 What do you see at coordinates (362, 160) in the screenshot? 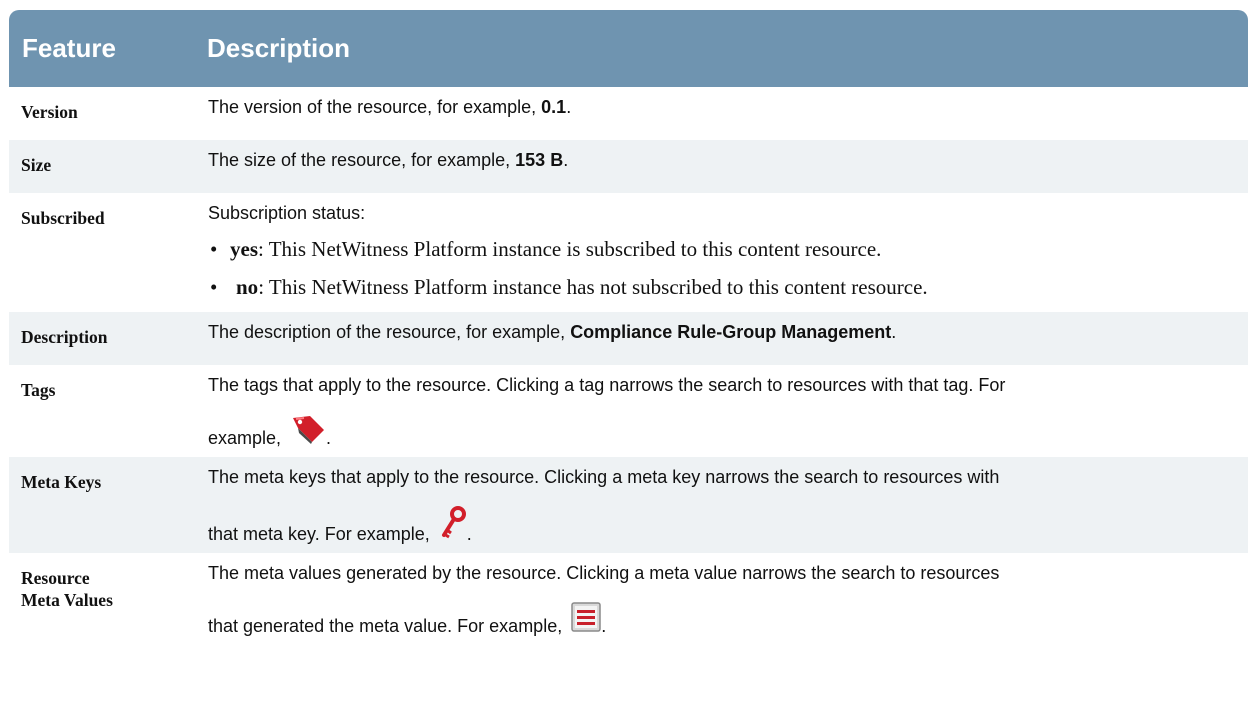
I see `description-text: The size of the resource, for example,` at bounding box center [362, 160].